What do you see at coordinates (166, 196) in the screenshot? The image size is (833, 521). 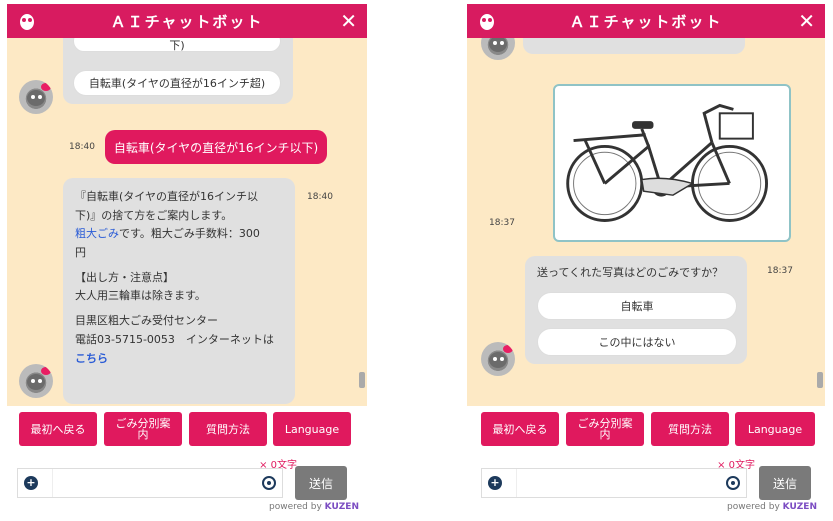 I see `bot-line: 『自転車(タイヤの直径が16インチ以` at bounding box center [166, 196].